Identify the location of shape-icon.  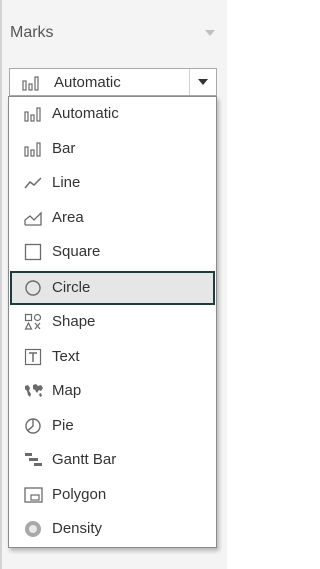
(33, 322).